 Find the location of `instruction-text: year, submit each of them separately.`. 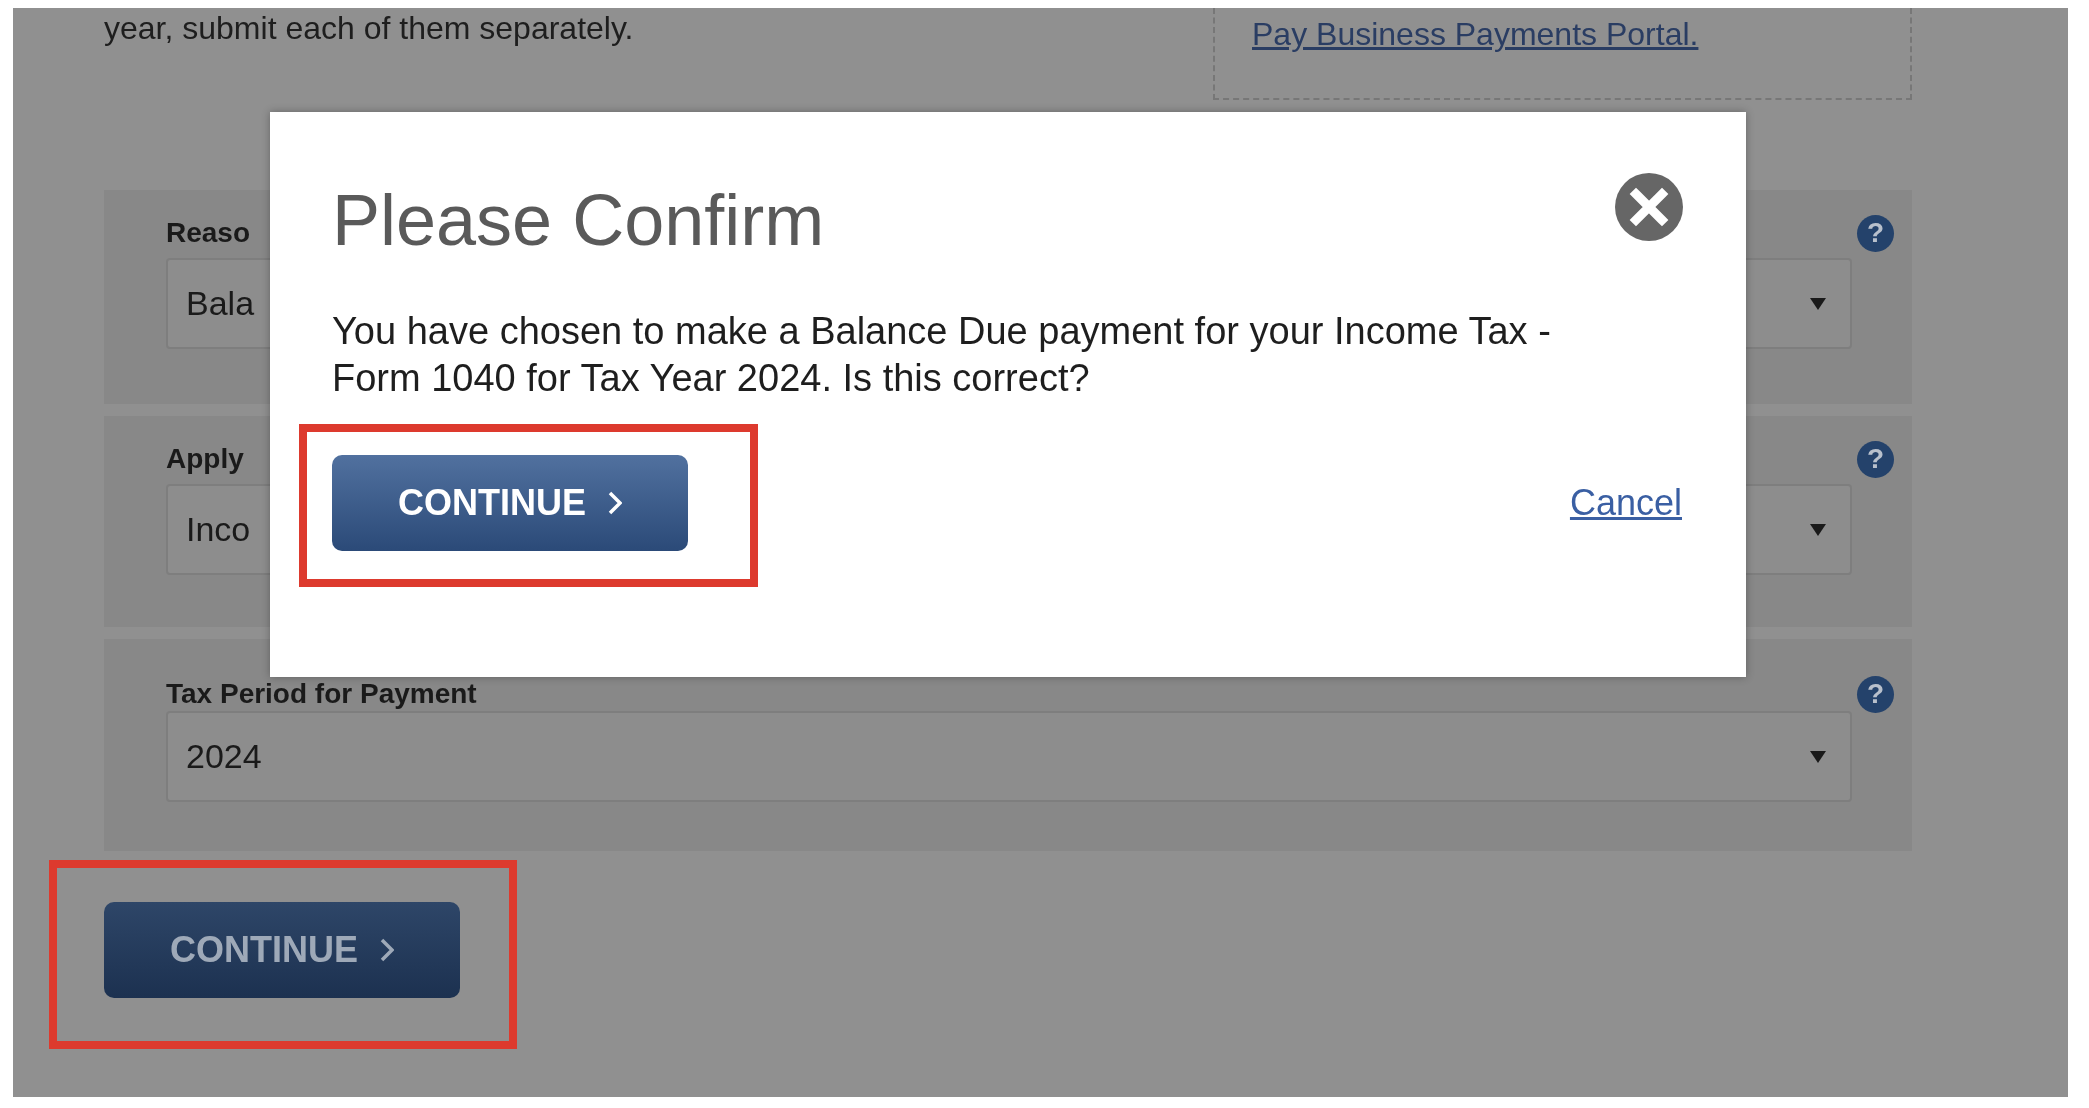

instruction-text: year, submit each of them separately. is located at coordinates (369, 28).